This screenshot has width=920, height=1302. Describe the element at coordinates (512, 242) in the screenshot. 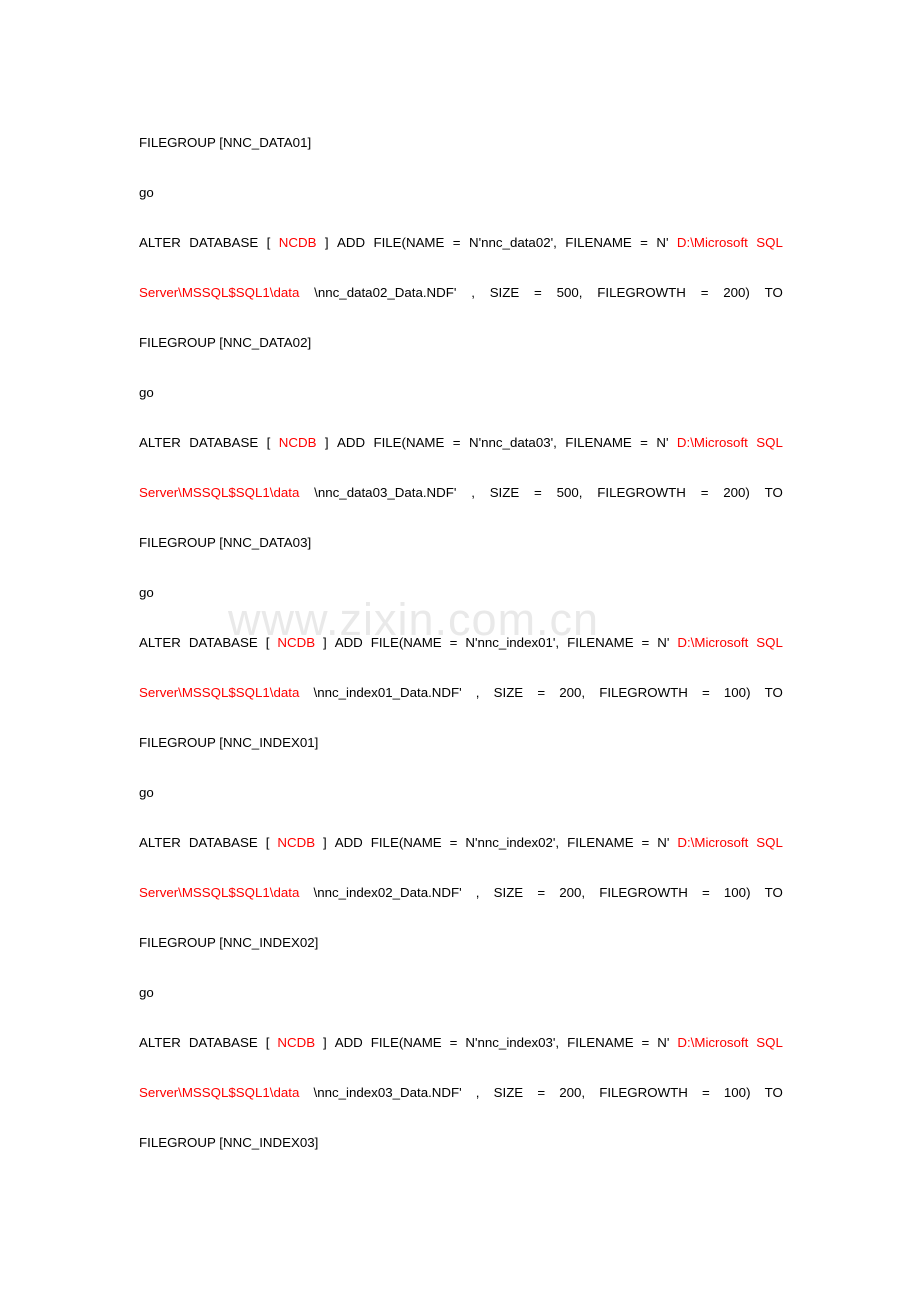

I see `code-token: N'nnc_data02',` at that location.